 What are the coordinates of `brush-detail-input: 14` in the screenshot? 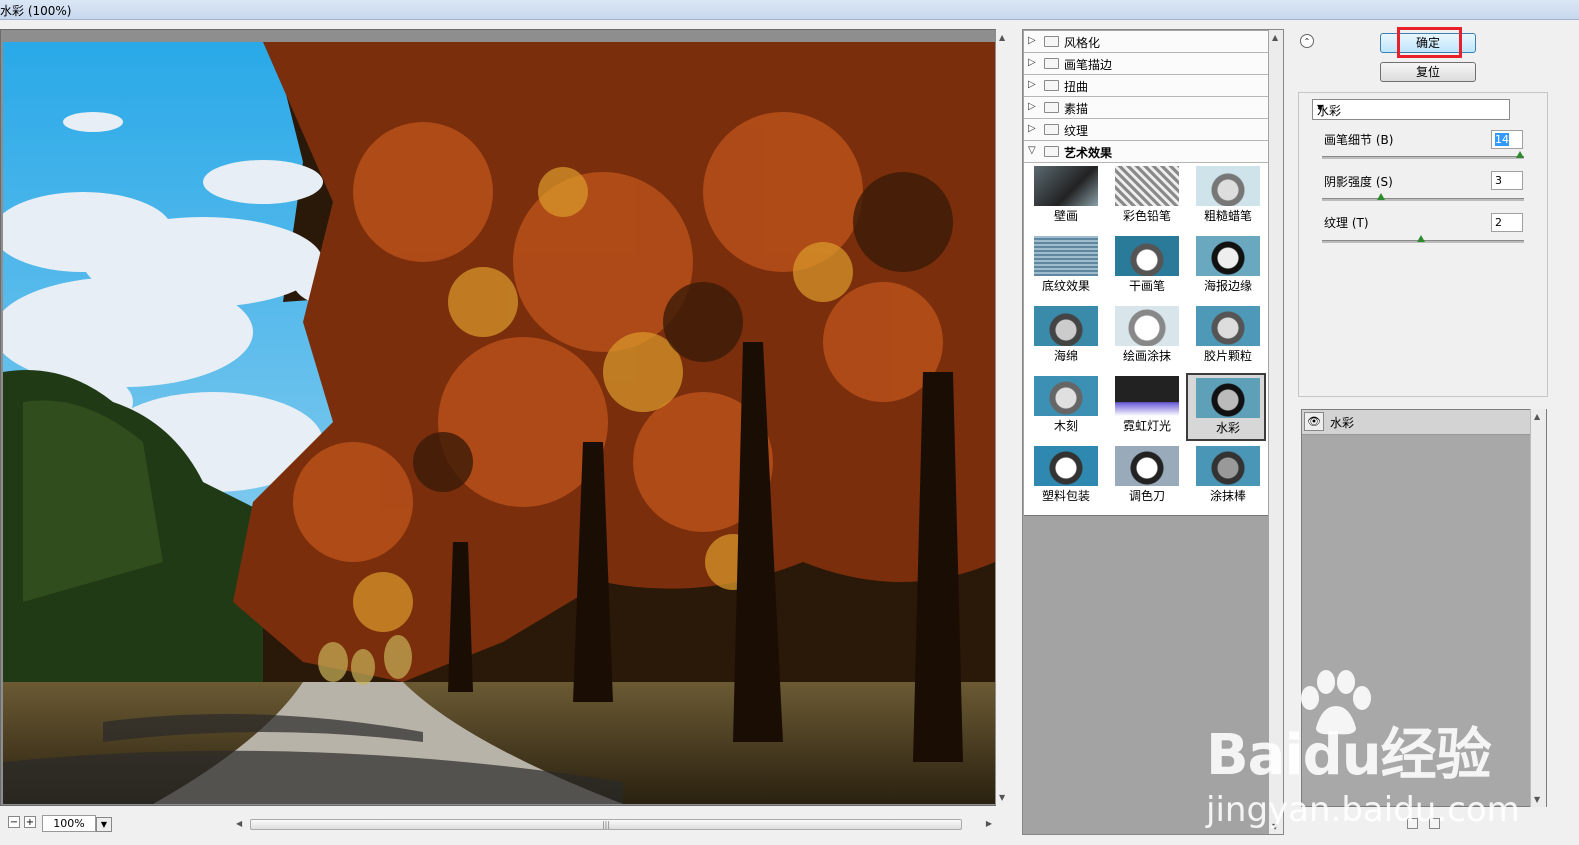 It's located at (1507, 139).